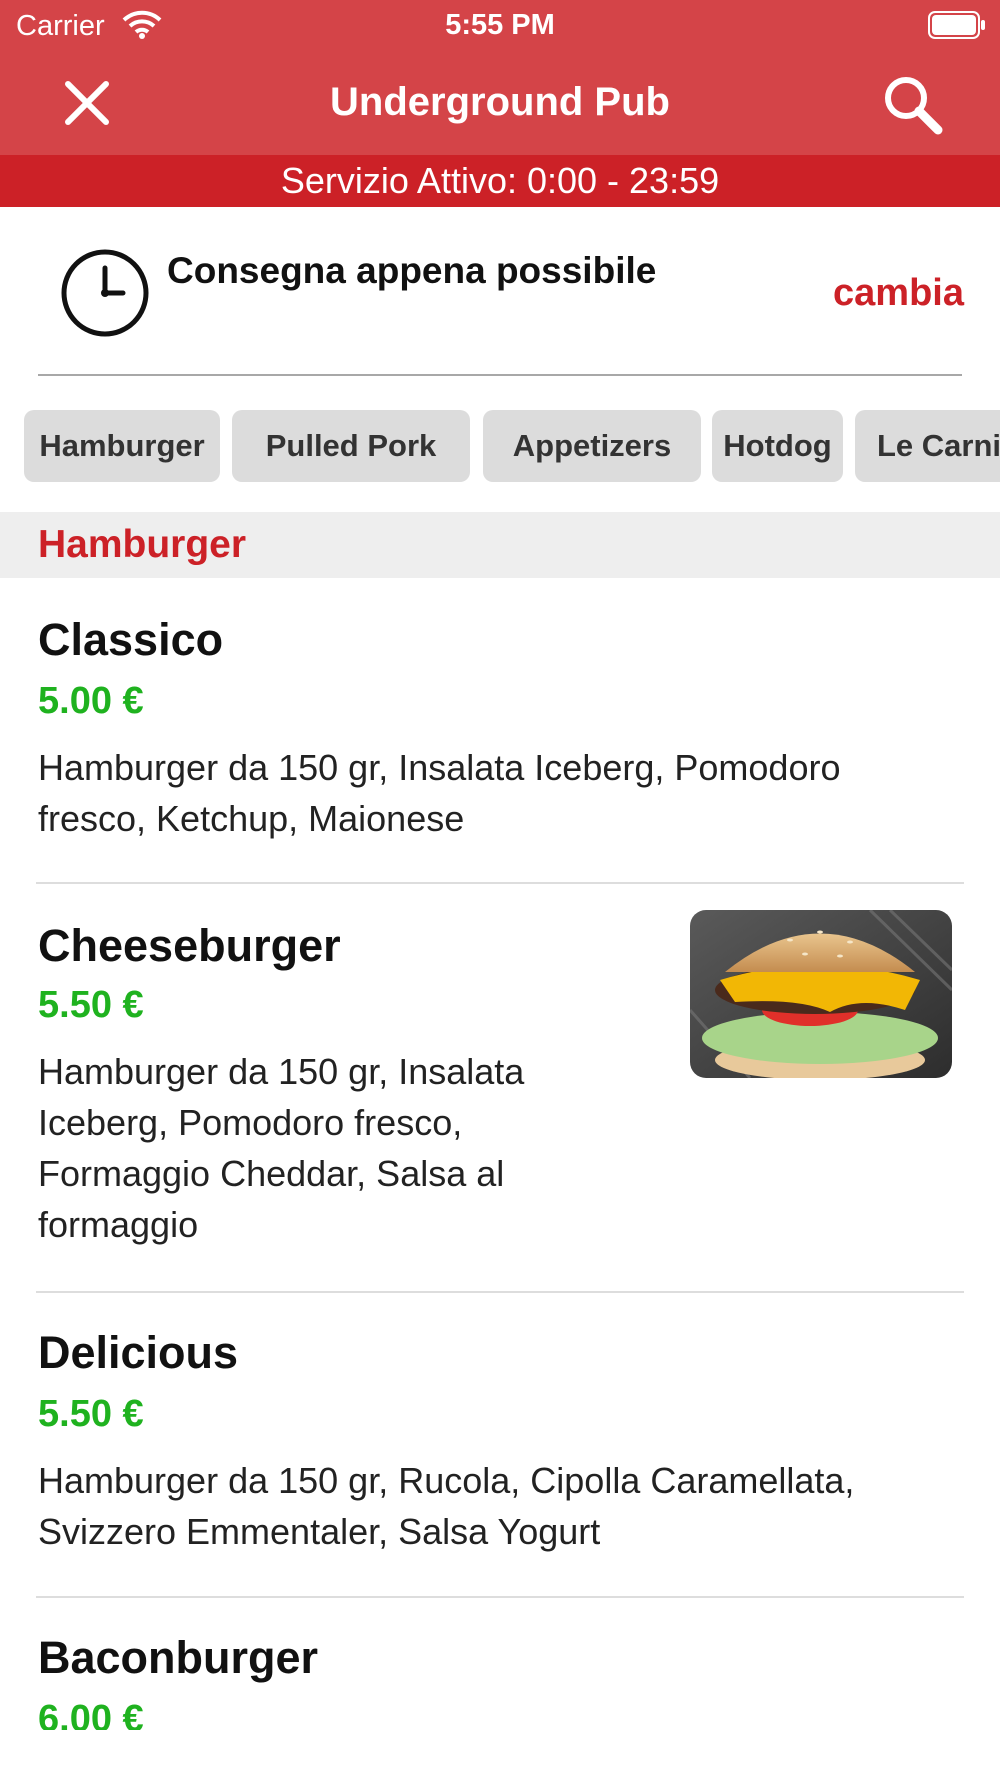  I want to click on category-chip-appetizers: Appetizers, so click(592, 446).